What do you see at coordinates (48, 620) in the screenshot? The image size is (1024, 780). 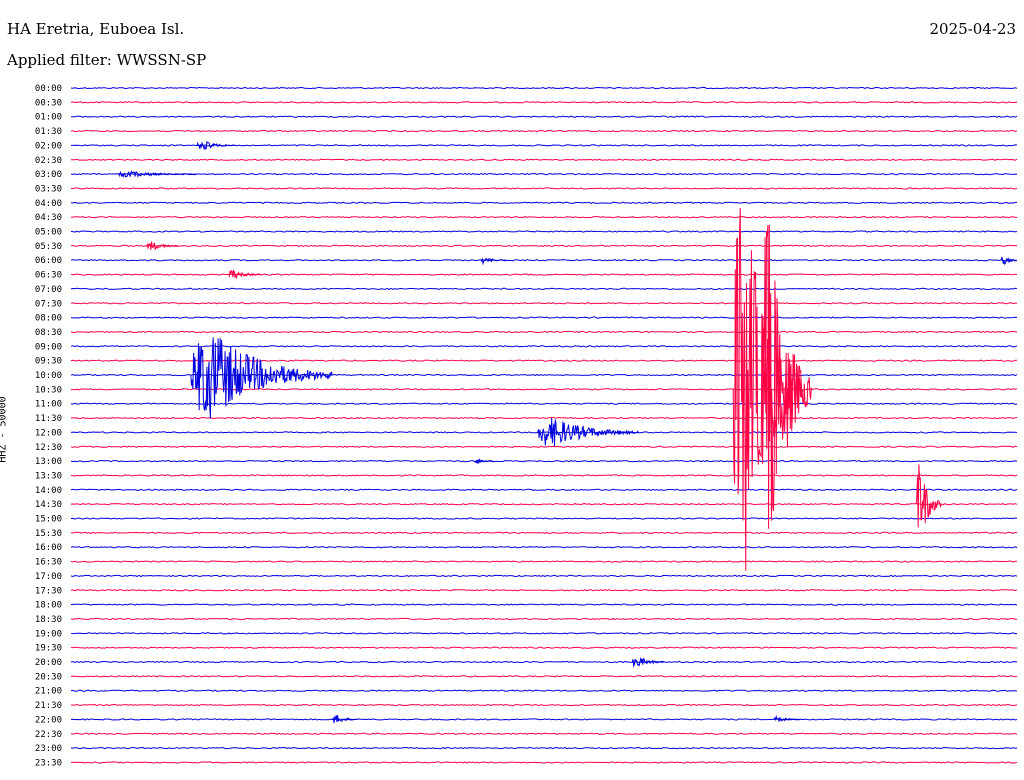 I see `time-label: 18:30` at bounding box center [48, 620].